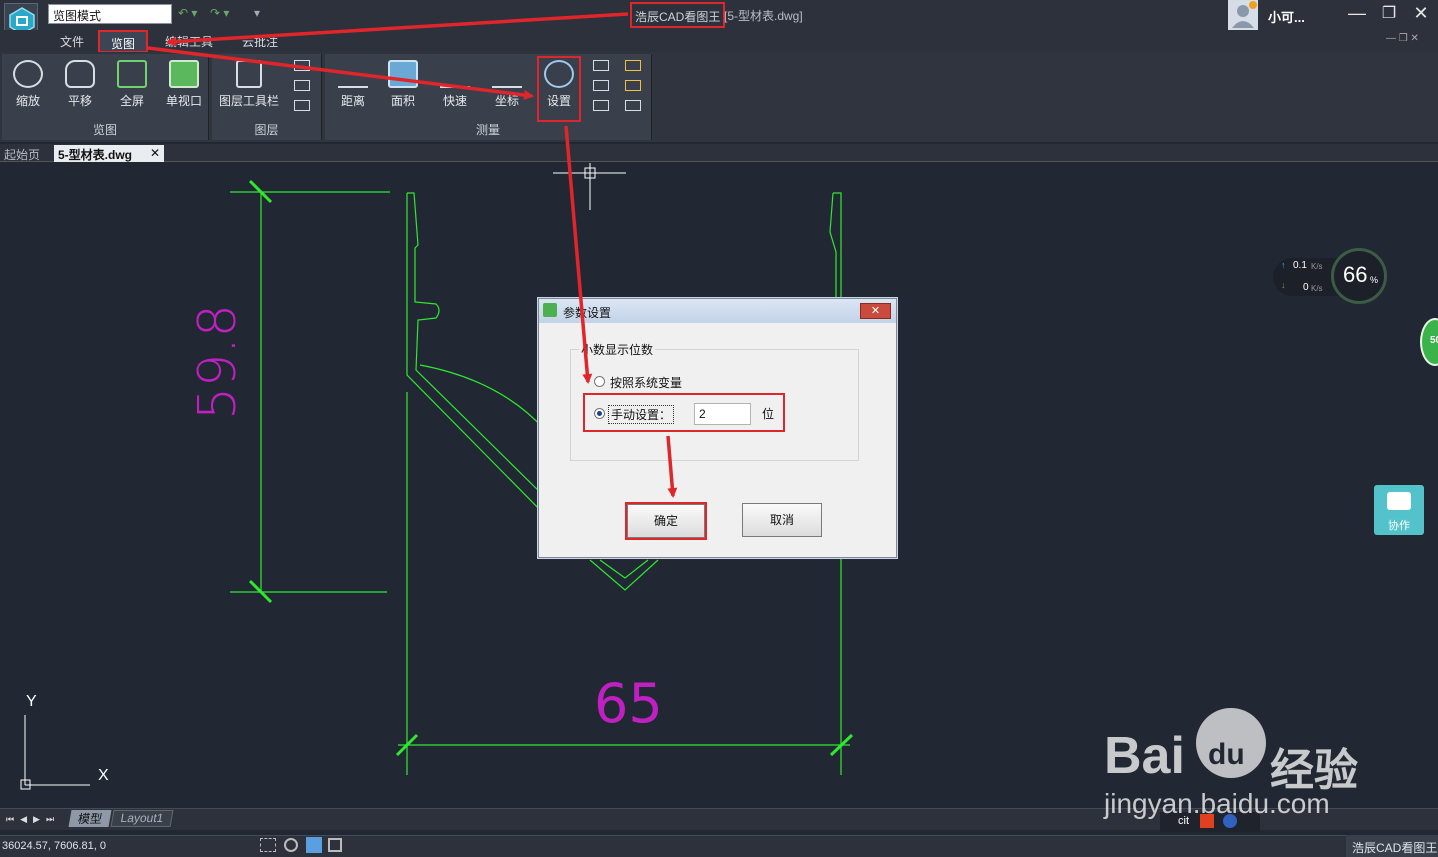 Image resolution: width=1438 pixels, height=857 pixels. I want to click on area-button: 面积, so click(403, 84).